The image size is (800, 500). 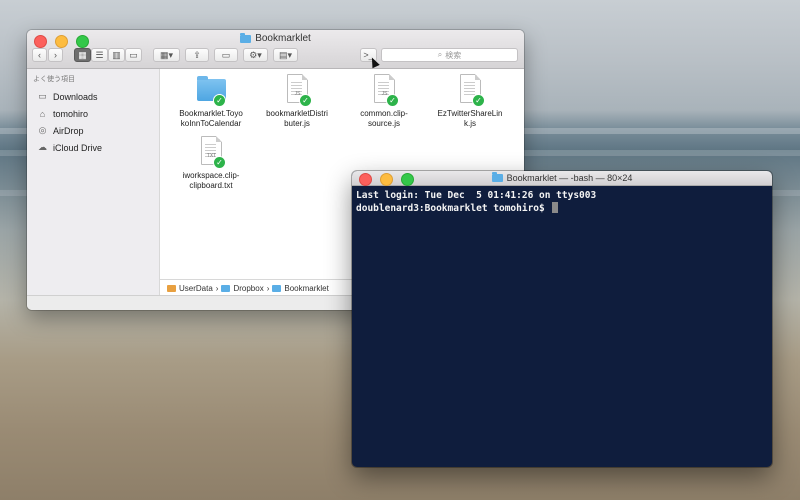 What do you see at coordinates (453, 208) in the screenshot?
I see `terminal-prompt: doublenard3:Bookmarklet tomohiro$` at bounding box center [453, 208].